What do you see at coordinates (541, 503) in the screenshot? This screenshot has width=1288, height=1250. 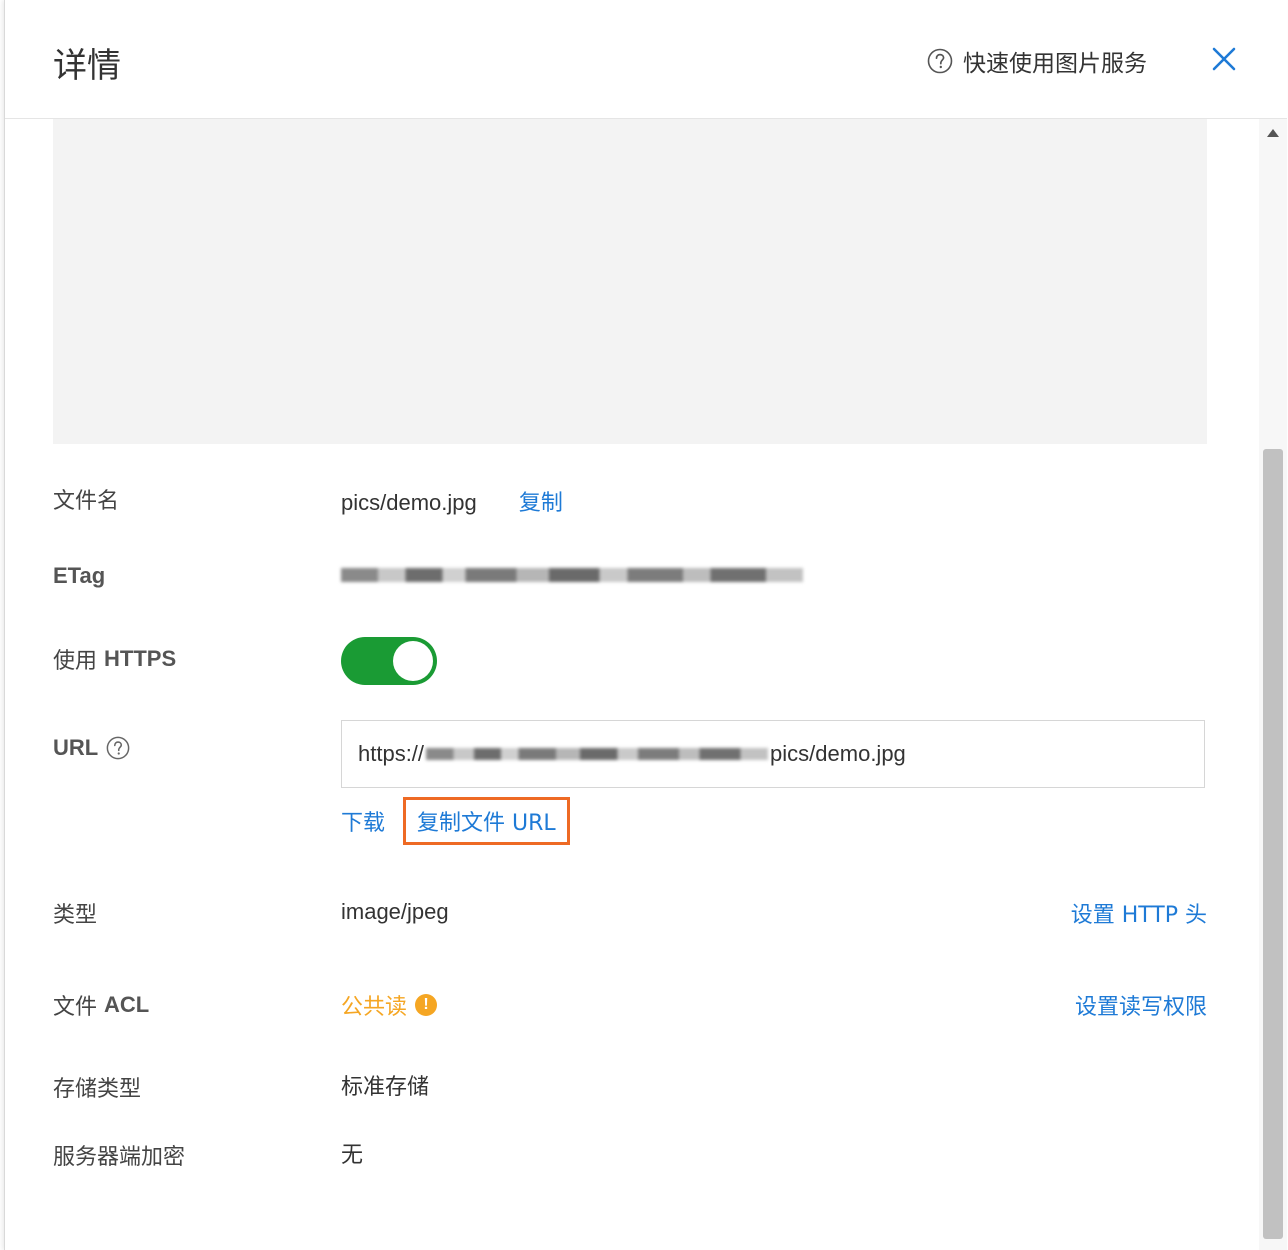 I see `copy-filename-link: 复制` at bounding box center [541, 503].